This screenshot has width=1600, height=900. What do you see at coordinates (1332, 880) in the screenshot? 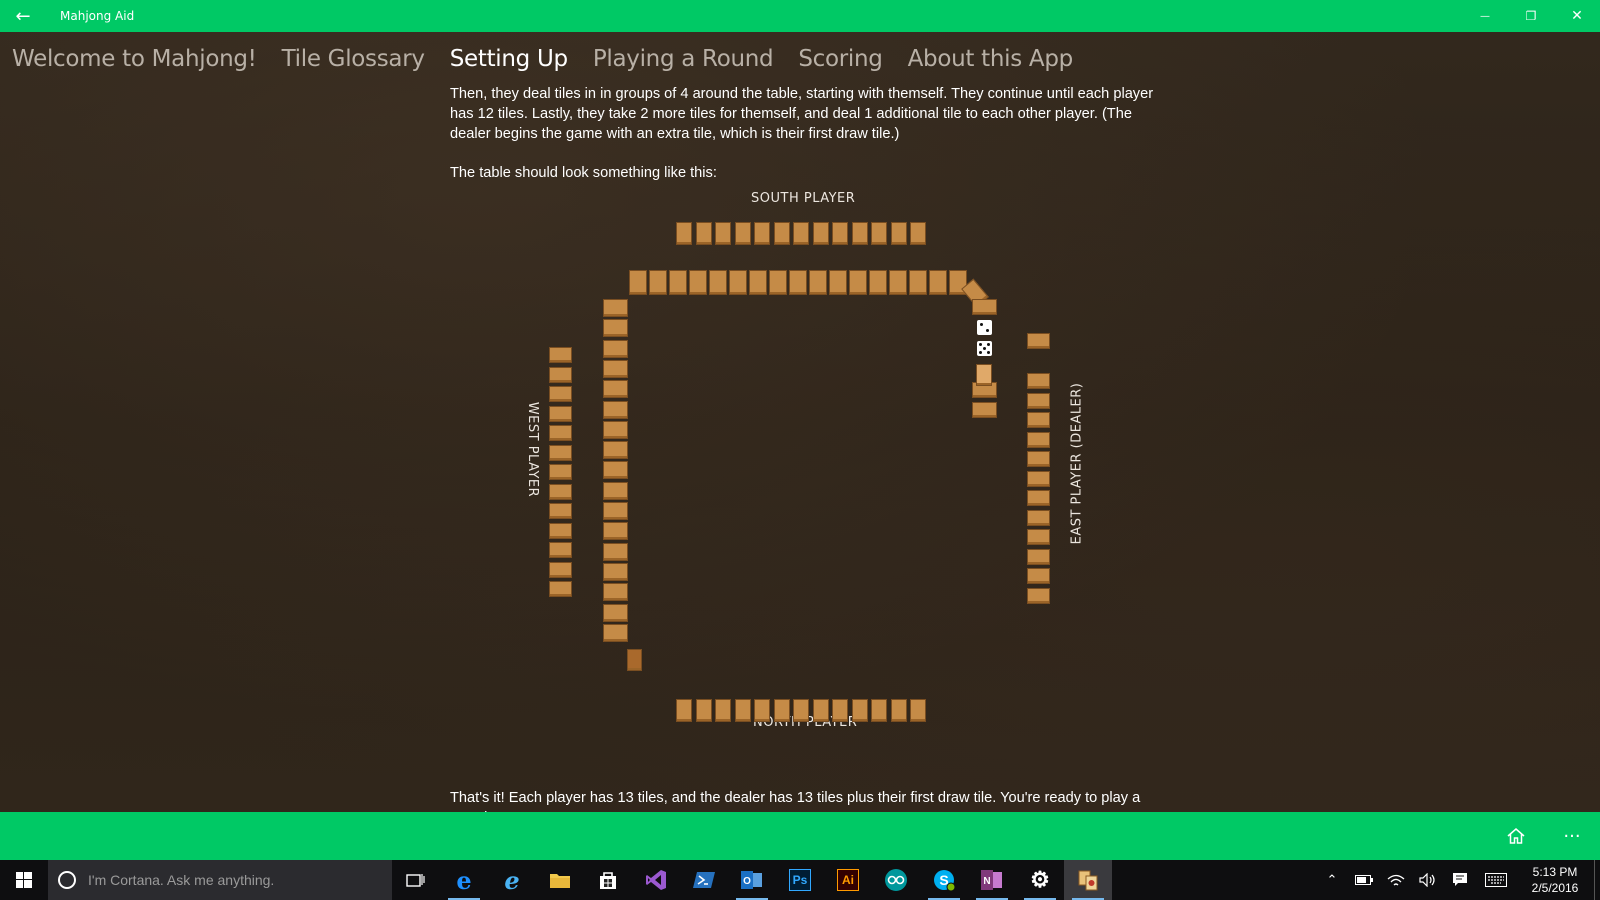
I see `show-hidden-icons-button: ⌃` at bounding box center [1332, 880].